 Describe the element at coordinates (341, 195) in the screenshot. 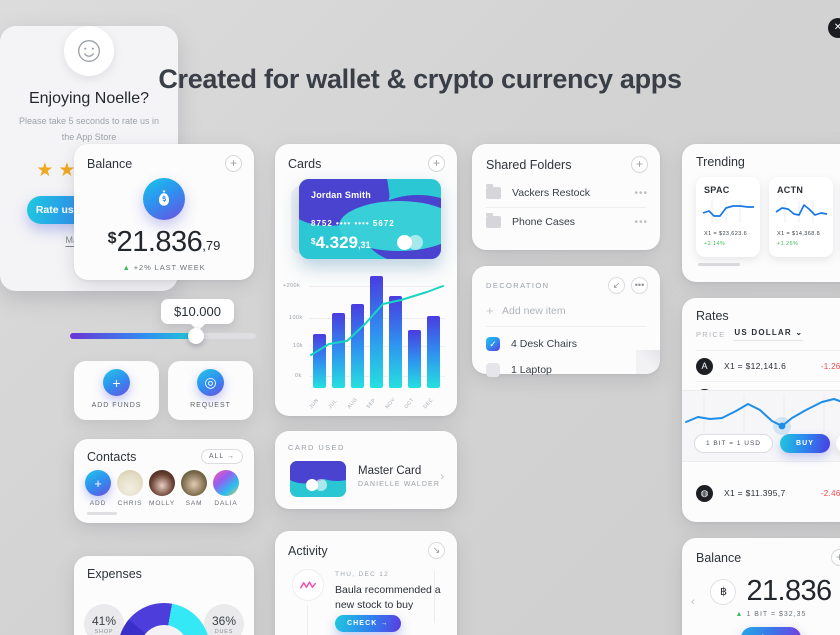

I see `card-holder-name: Jordan Smith` at that location.